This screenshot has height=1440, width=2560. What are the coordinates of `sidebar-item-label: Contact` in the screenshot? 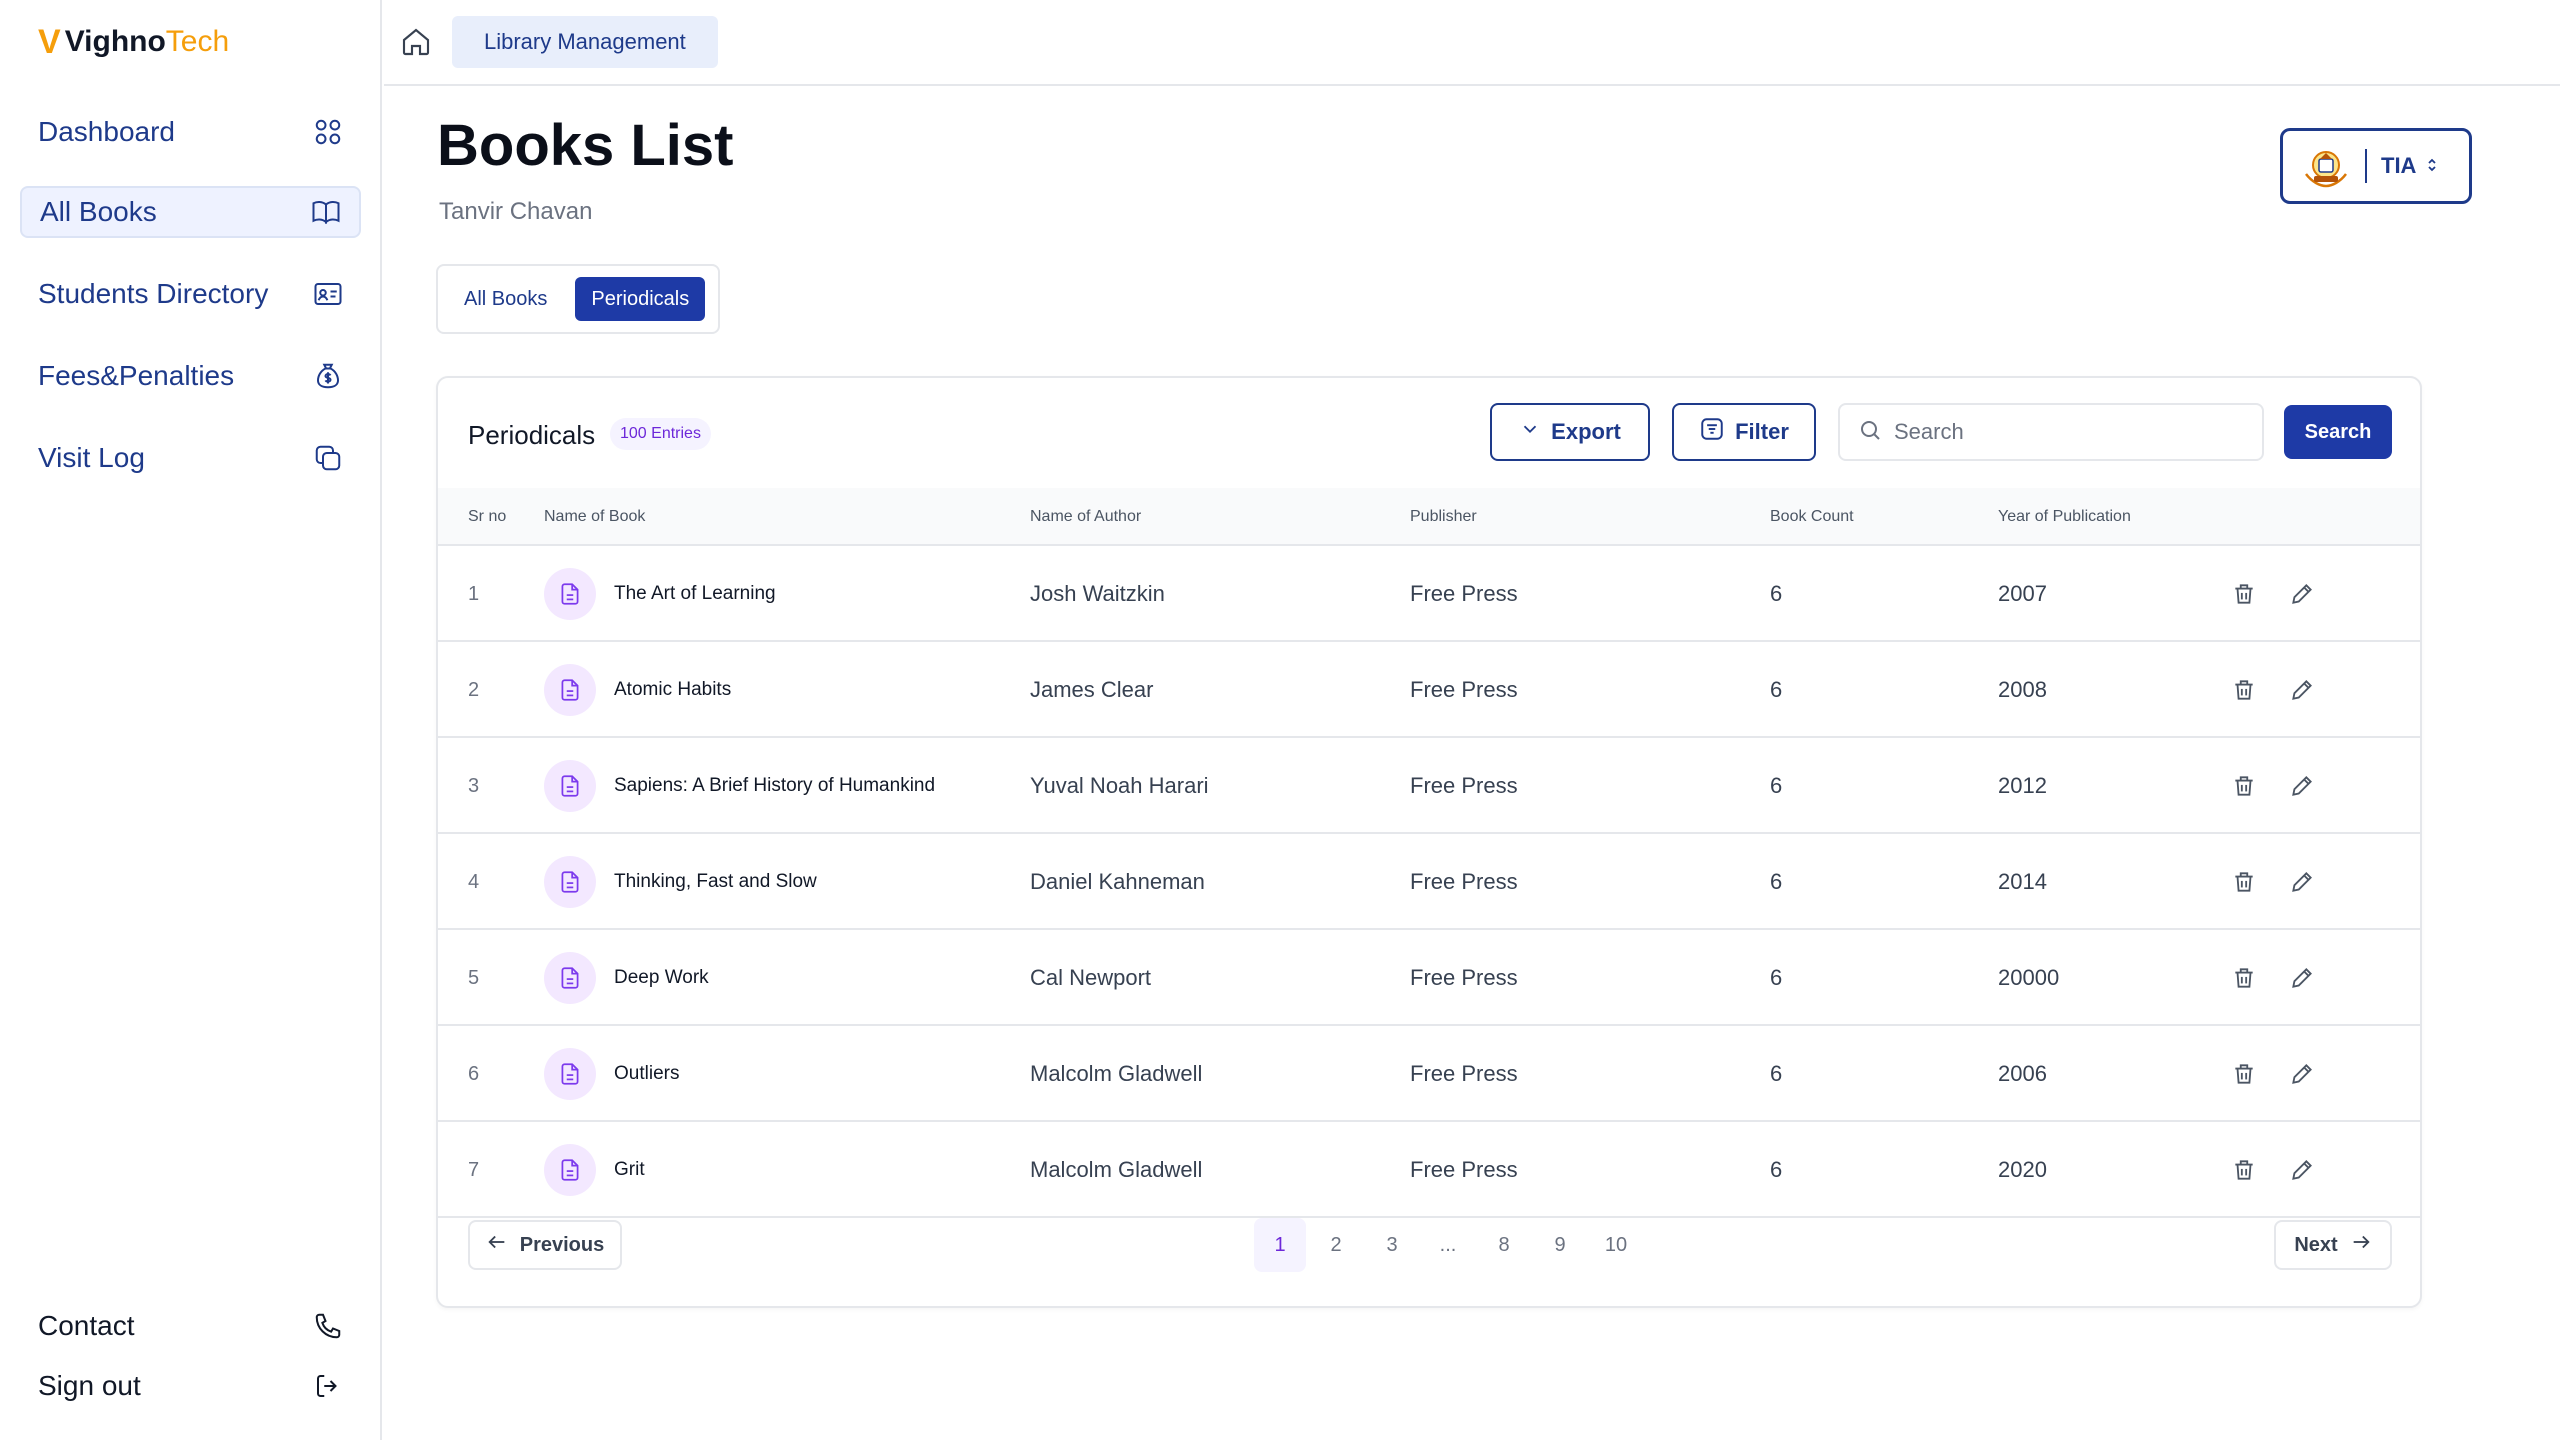 It's located at (86, 1325).